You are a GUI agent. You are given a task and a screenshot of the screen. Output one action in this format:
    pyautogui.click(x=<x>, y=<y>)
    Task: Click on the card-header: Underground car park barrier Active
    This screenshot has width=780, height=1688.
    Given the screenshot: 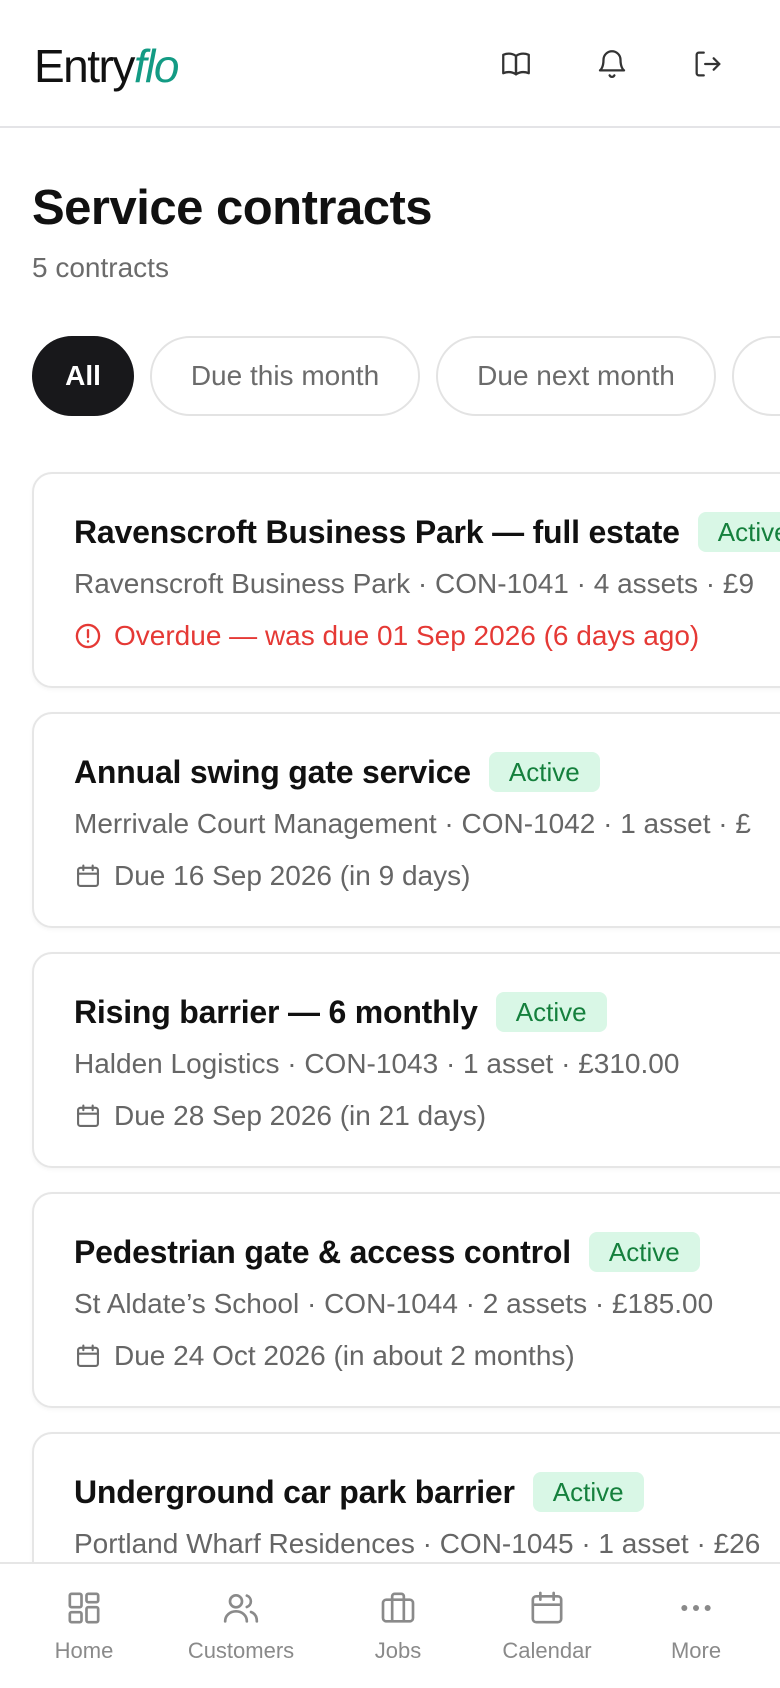 What is the action you would take?
    pyautogui.click(x=359, y=1492)
    